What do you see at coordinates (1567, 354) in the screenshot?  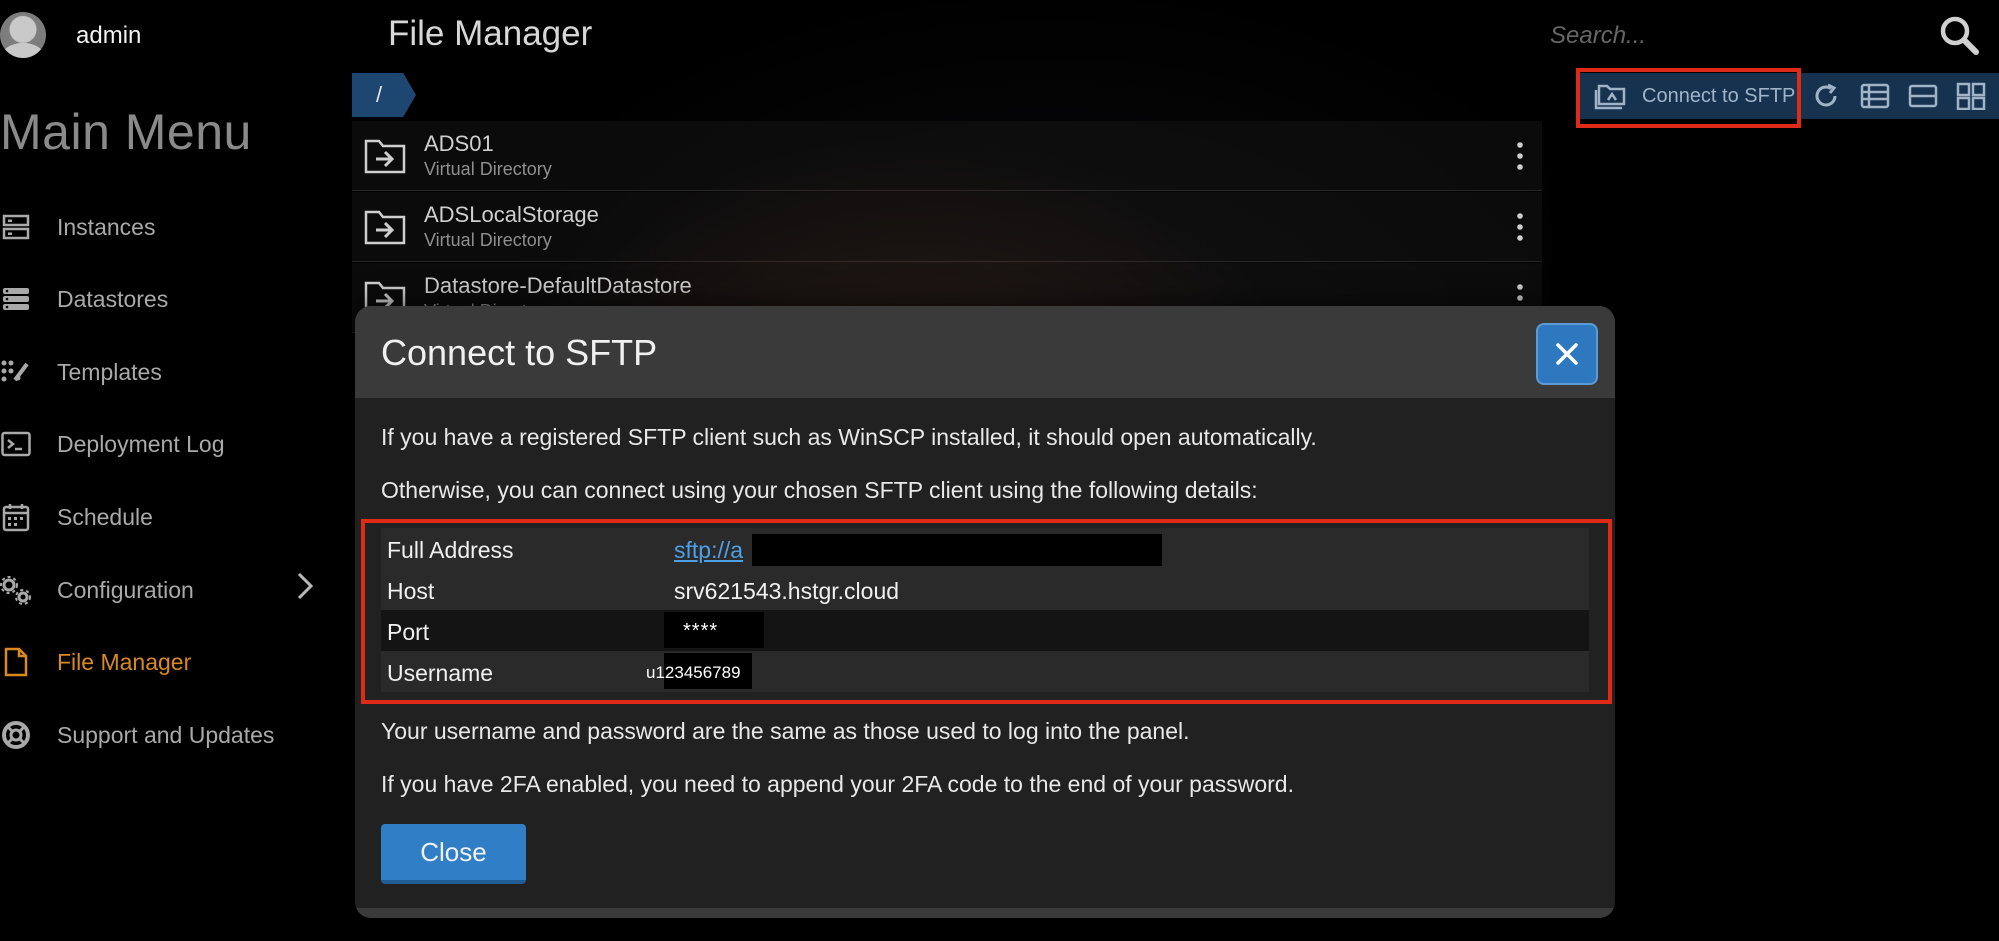 I see `close-icon` at bounding box center [1567, 354].